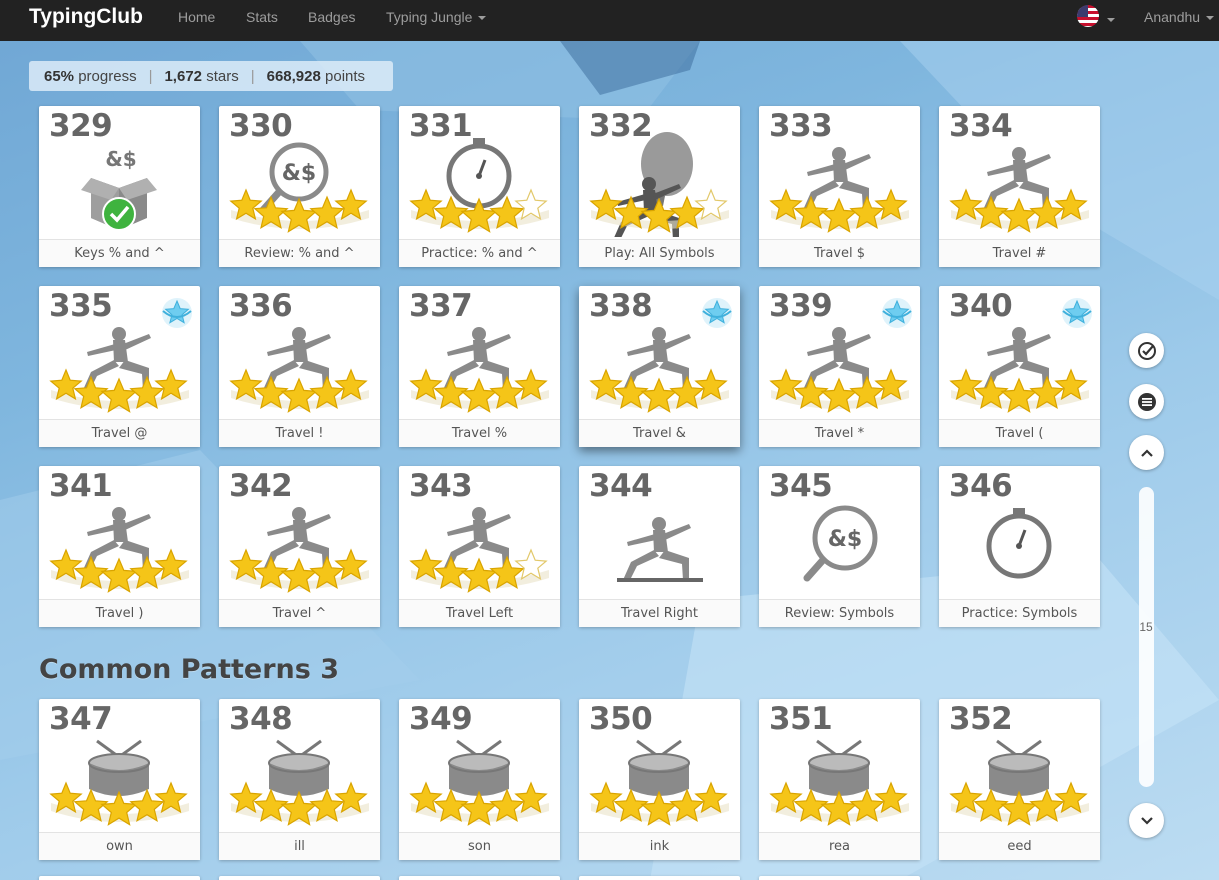 This screenshot has height=880, width=1219. I want to click on lesson-title: rea, so click(839, 846).